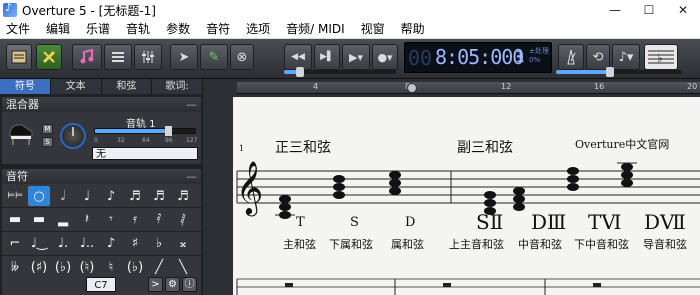 This screenshot has width=700, height=295. What do you see at coordinates (76, 86) in the screenshot?
I see `tab-text: 文本` at bounding box center [76, 86].